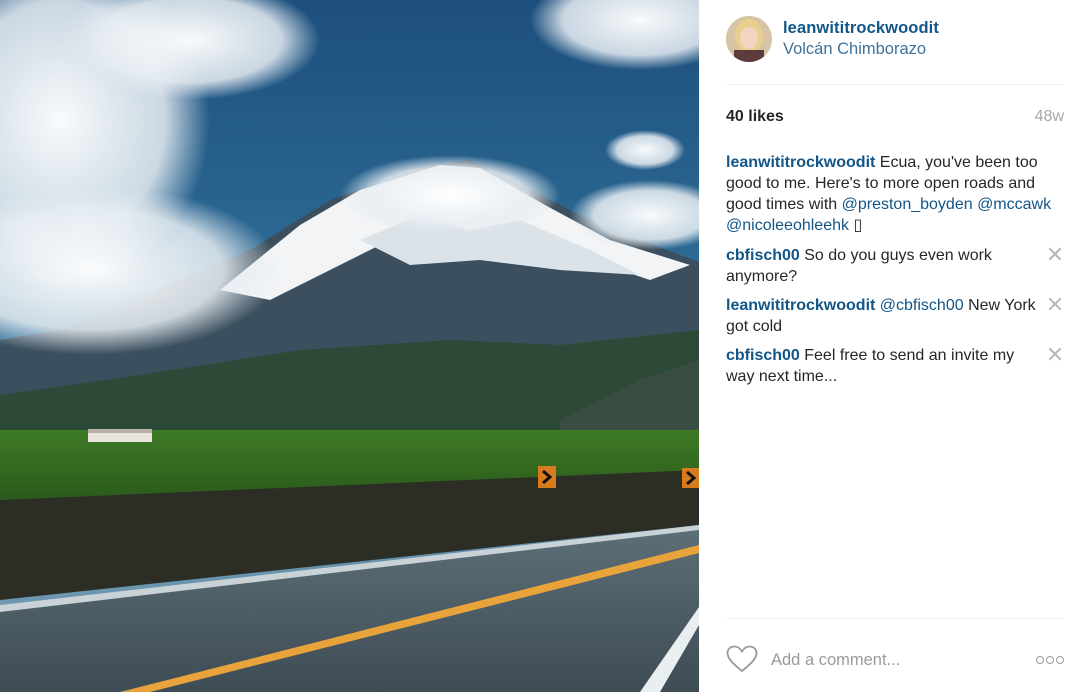 The width and height of the screenshot is (1088, 693). I want to click on comment-footer, so click(895, 655).